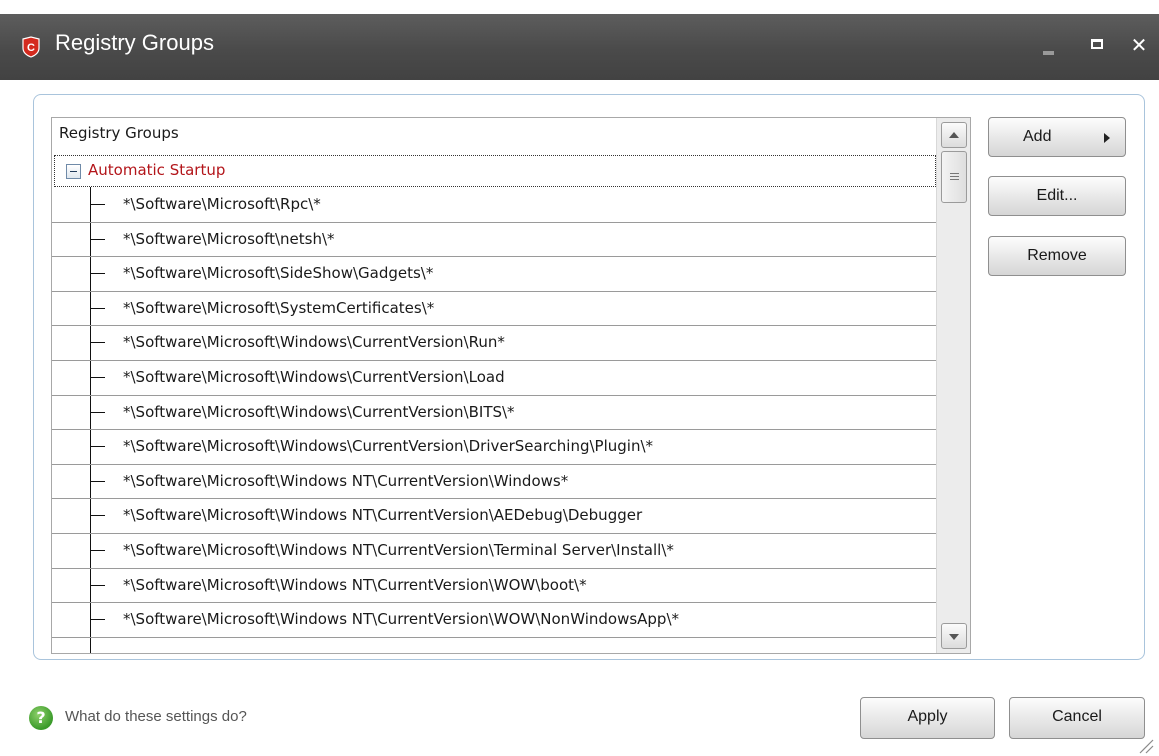  Describe the element at coordinates (494, 240) in the screenshot. I see `list-item: *\Software\Microsoft\netsh\*` at that location.